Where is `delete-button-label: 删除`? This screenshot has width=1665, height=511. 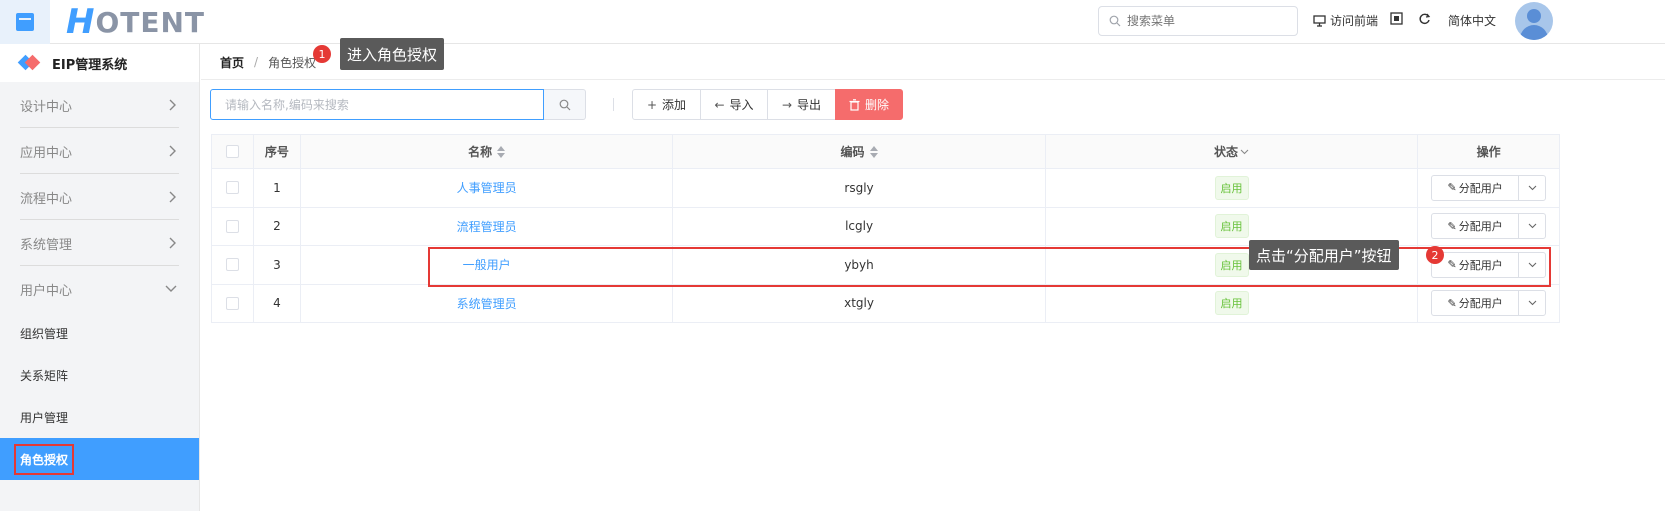
delete-button-label: 删除 is located at coordinates (876, 105).